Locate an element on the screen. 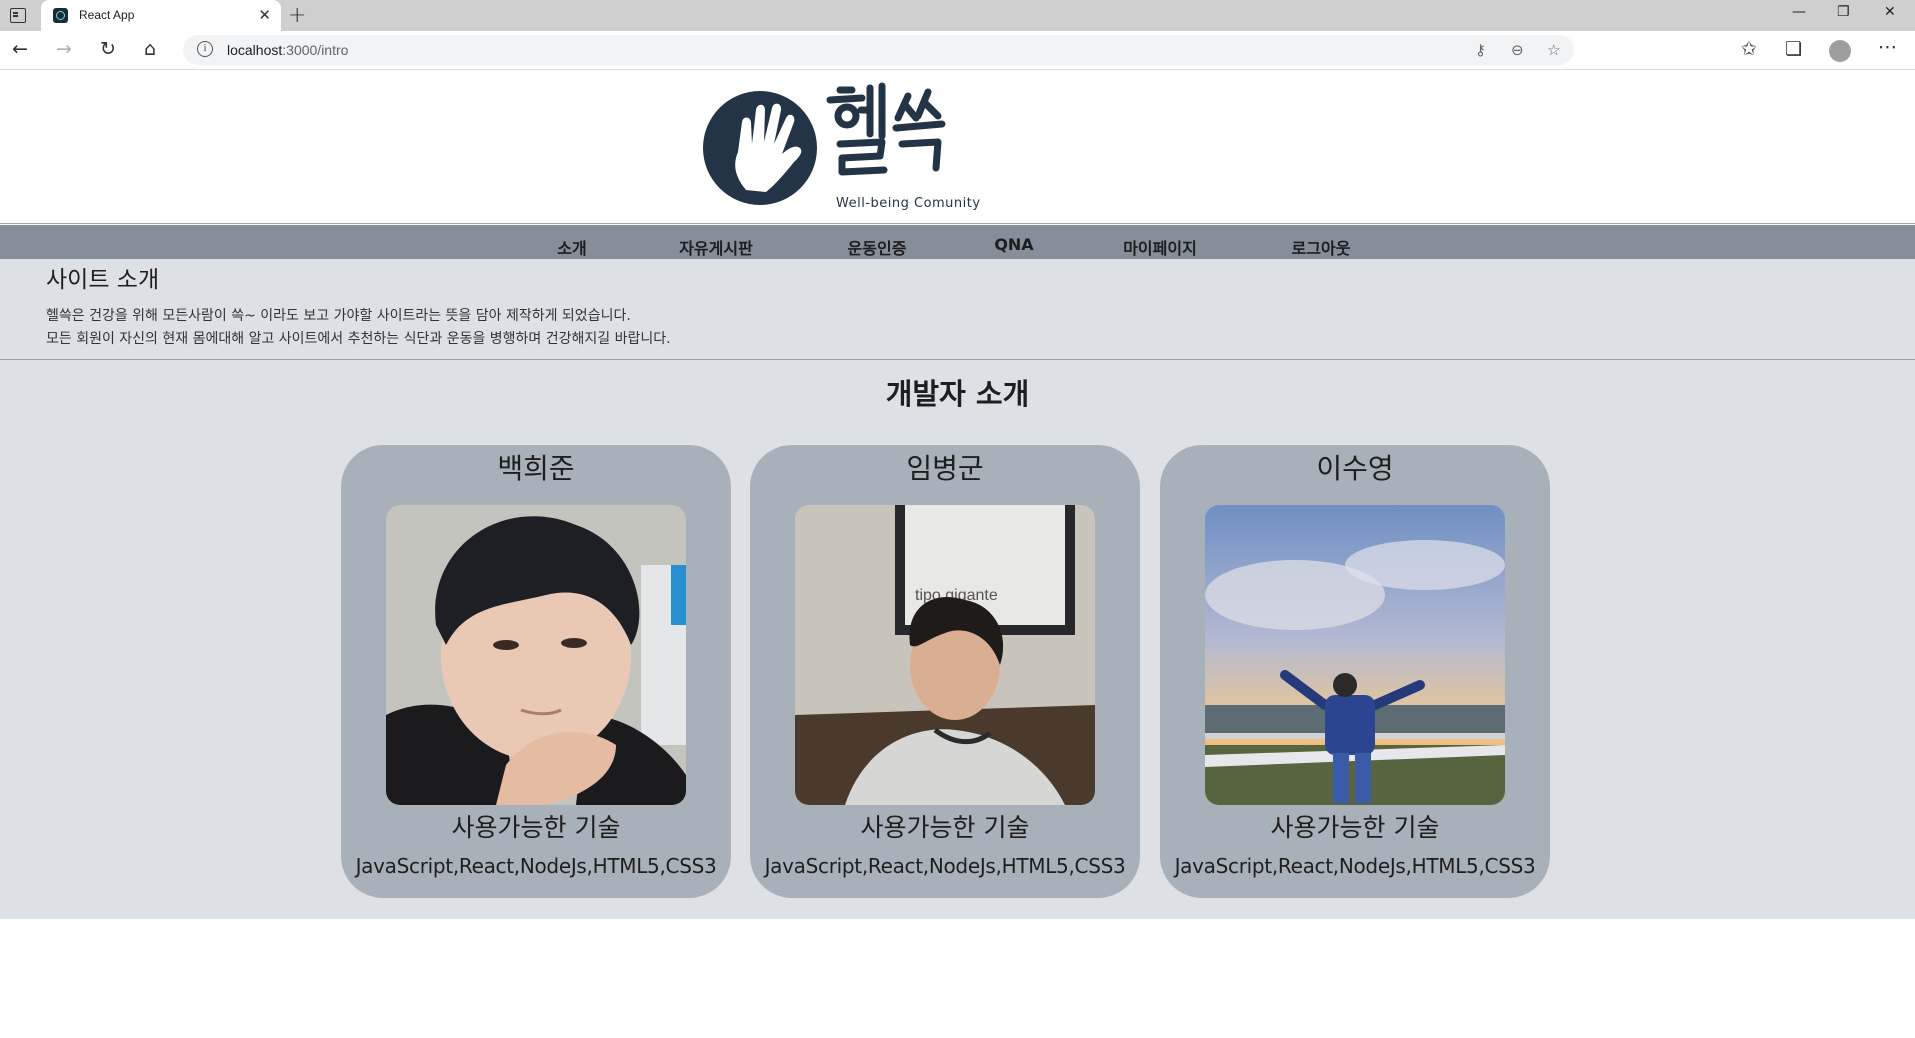 Image resolution: width=1915 pixels, height=1038 pixels. more-menu-icon: ⋯ is located at coordinates (1887, 47).